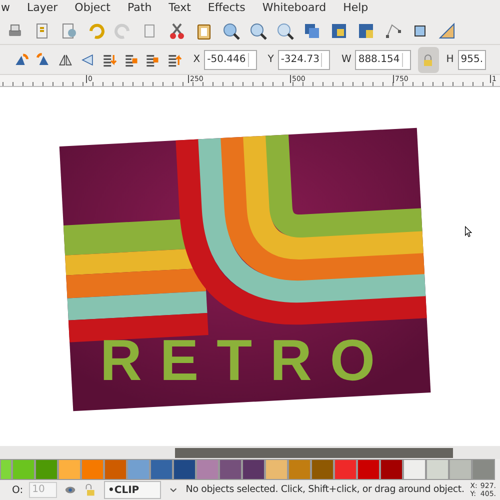 This screenshot has width=500, height=500. What do you see at coordinates (346, 60) in the screenshot?
I see `field-label: W` at bounding box center [346, 60].